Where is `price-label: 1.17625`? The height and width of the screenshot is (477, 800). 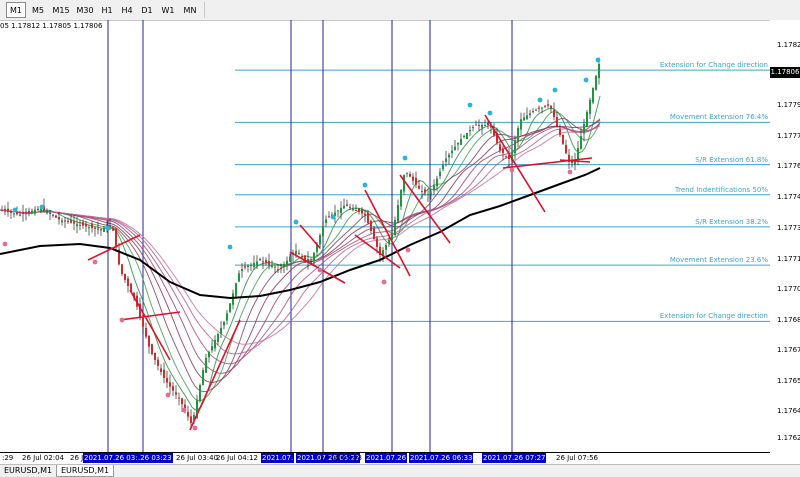 price-label: 1.17625 is located at coordinates (788, 438).